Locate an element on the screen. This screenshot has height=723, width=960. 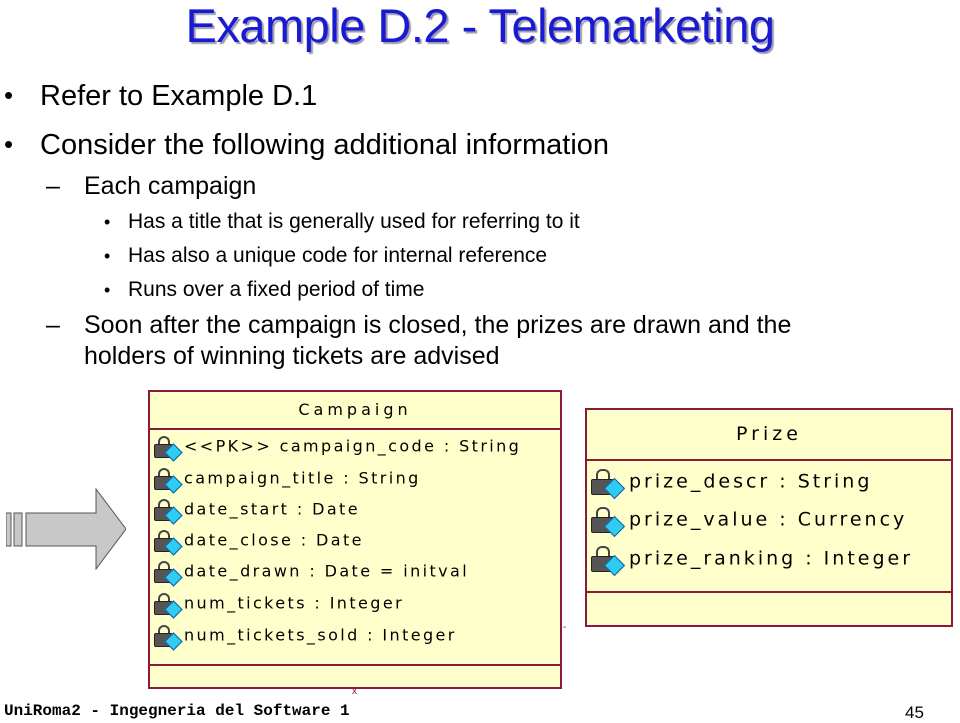
attribute-text: num_tickets : Integer is located at coordinates (294, 603).